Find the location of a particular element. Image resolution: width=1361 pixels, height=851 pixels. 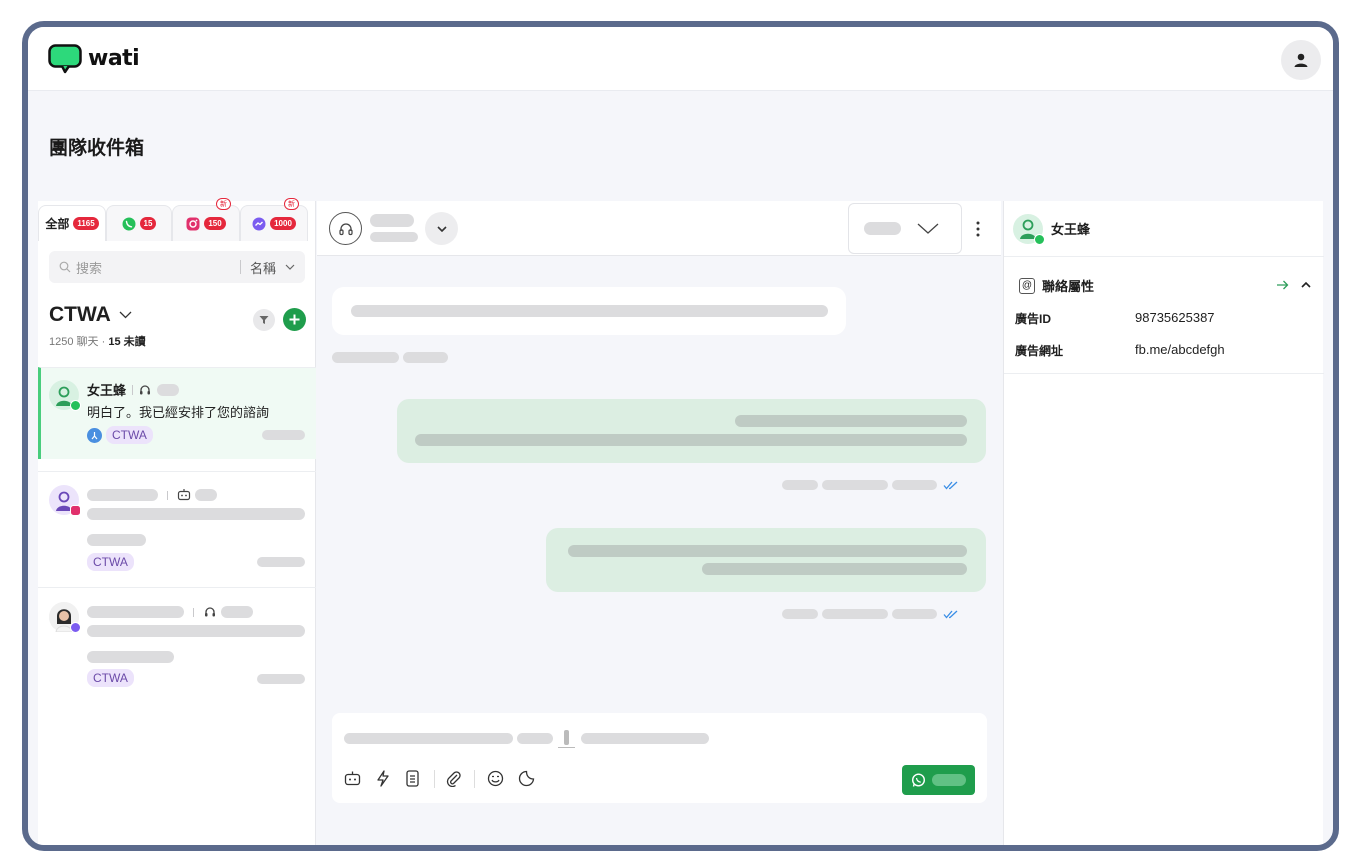

agent-dropdown-button is located at coordinates (441, 228).